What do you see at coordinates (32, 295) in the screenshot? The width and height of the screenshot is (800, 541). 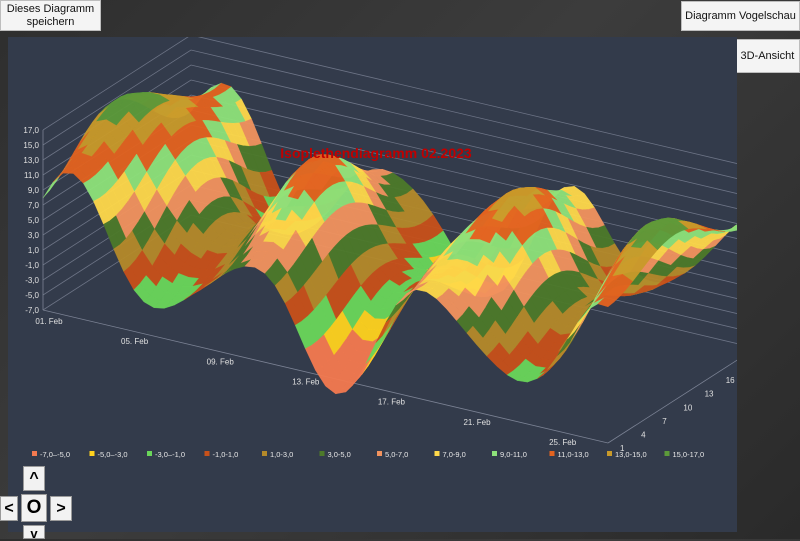 I see `z-tick-label: -5,0` at bounding box center [32, 295].